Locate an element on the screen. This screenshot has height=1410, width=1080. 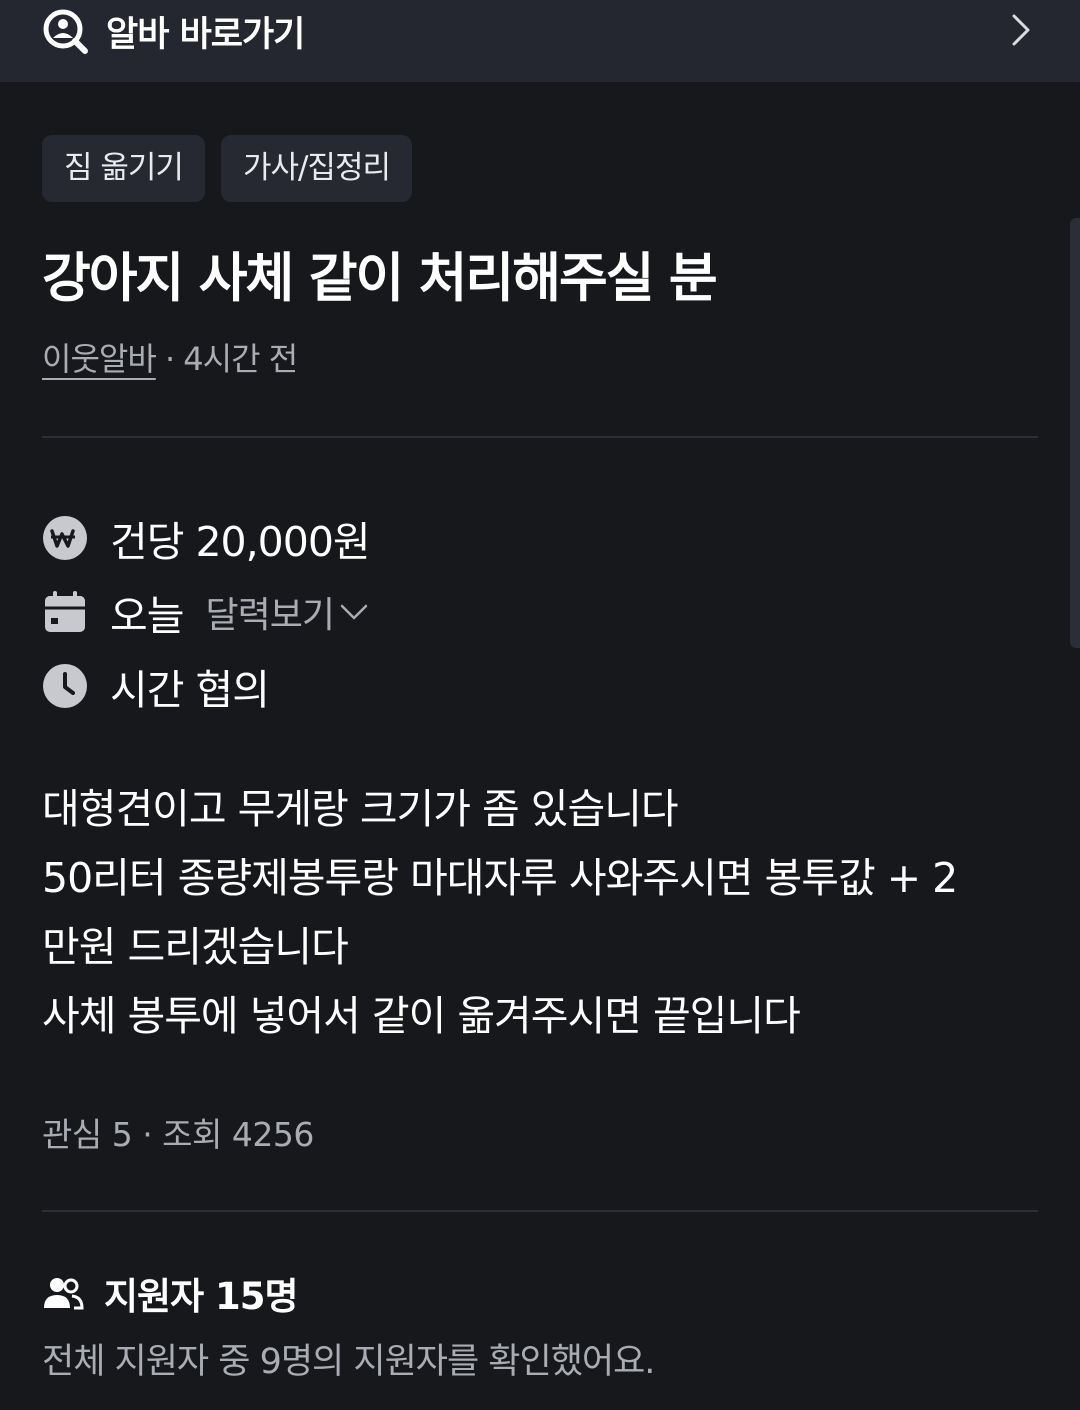
people-icon is located at coordinates (64, 1294).